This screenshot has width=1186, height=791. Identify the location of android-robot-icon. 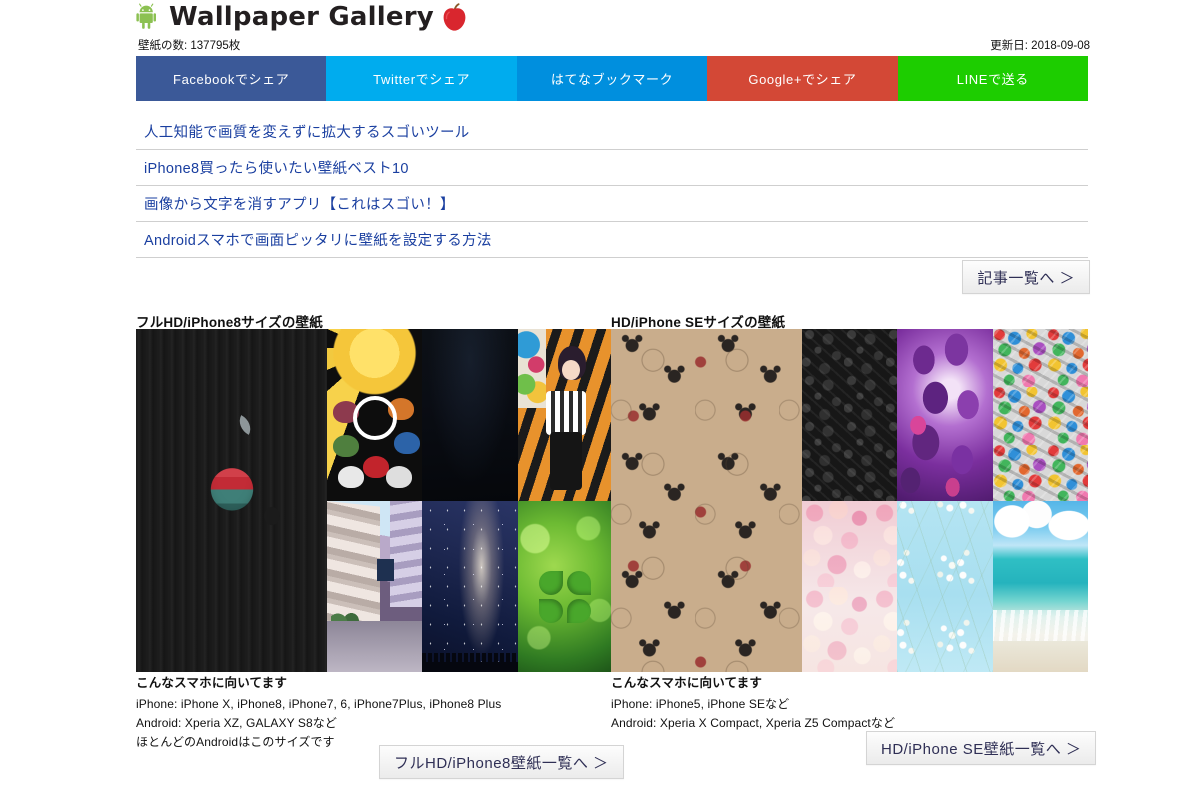
(149, 17).